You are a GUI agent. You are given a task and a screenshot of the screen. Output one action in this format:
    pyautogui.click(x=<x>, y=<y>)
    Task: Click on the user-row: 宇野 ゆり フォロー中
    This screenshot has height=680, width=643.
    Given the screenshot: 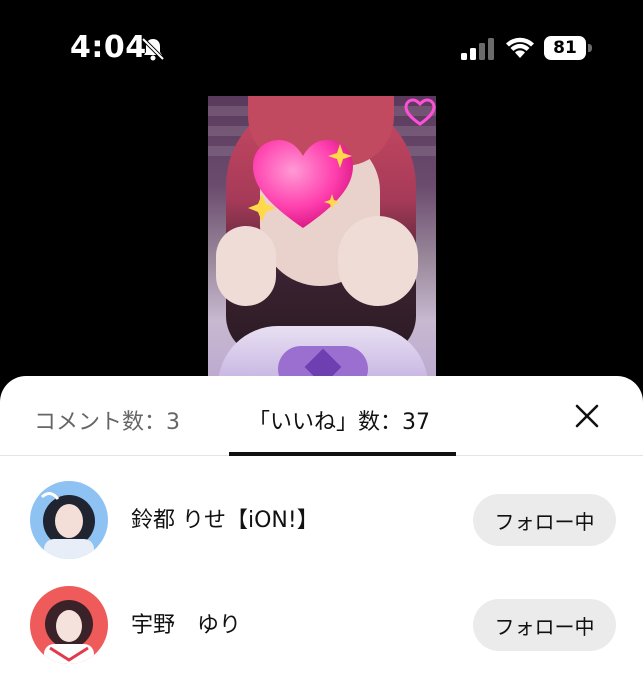 What is the action you would take?
    pyautogui.click(x=321, y=623)
    